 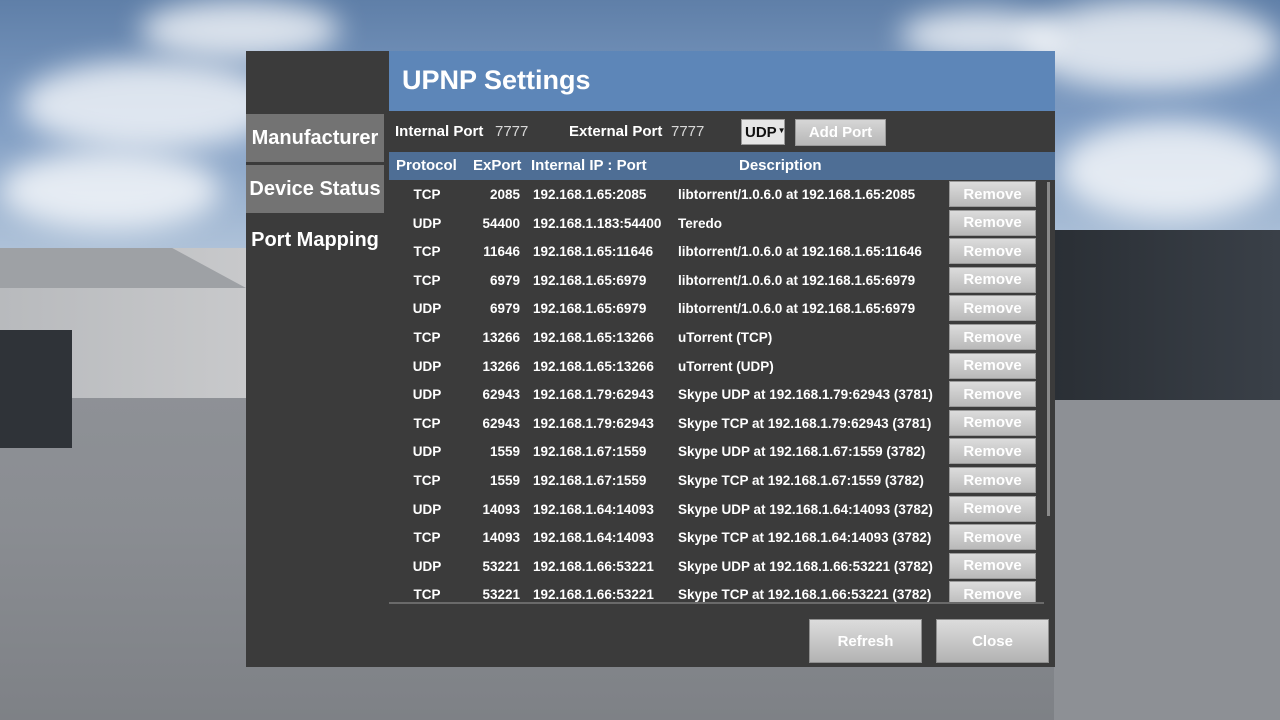 I want to click on title-bar: UPNP Settings, so click(x=722, y=81).